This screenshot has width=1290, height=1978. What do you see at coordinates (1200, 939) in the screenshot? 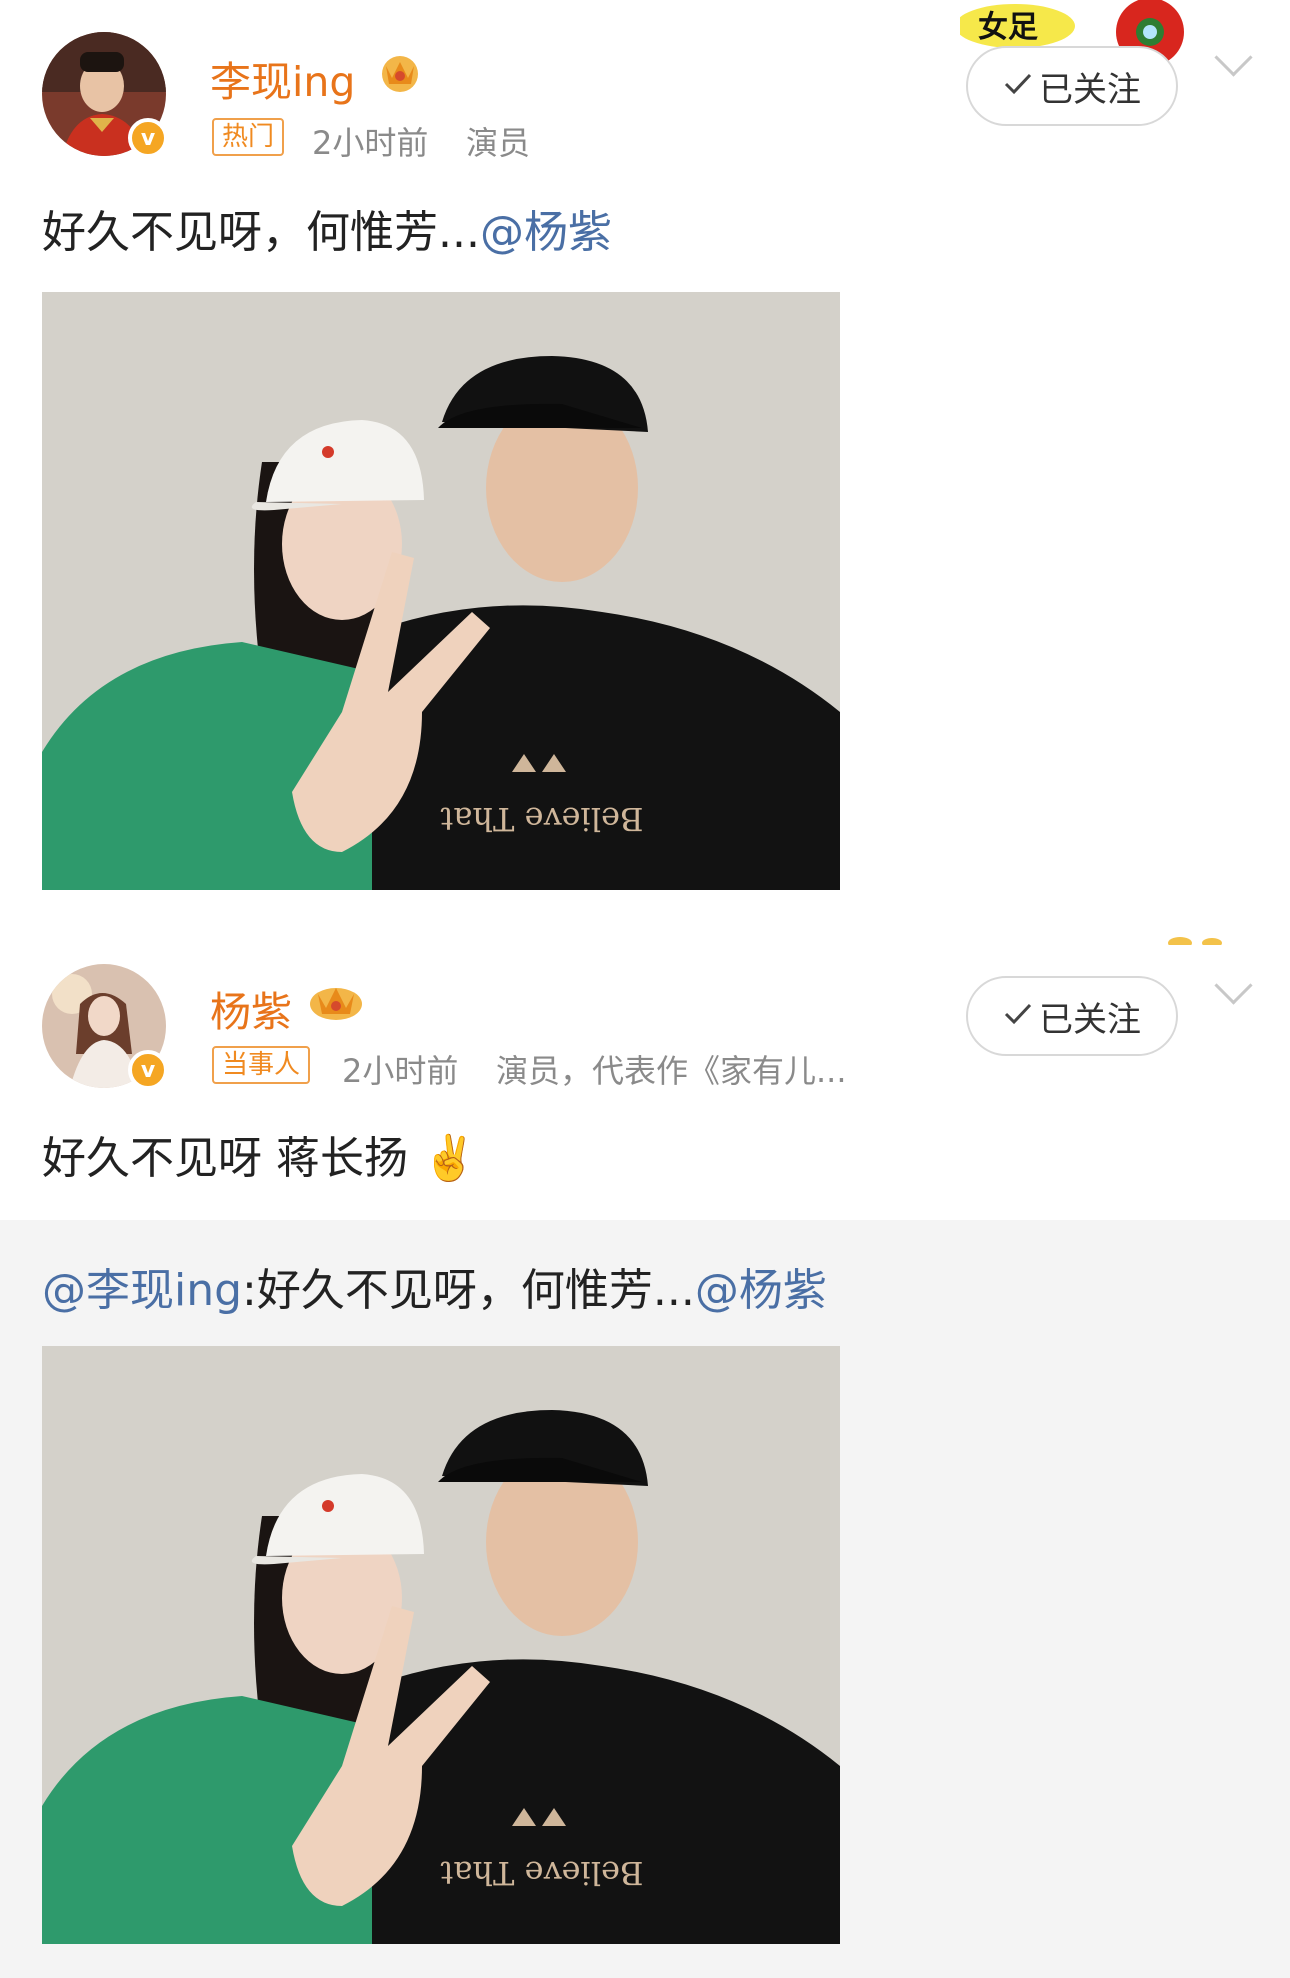
I see `emoji-sticker` at bounding box center [1200, 939].